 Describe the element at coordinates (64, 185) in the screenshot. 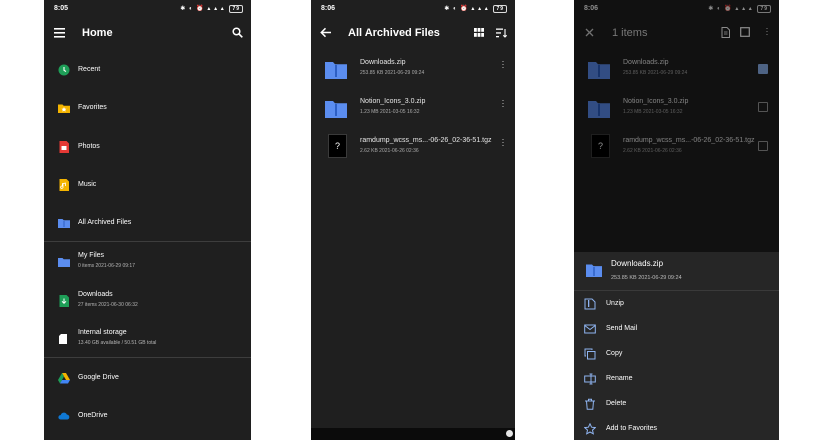

I see `music-icon` at that location.